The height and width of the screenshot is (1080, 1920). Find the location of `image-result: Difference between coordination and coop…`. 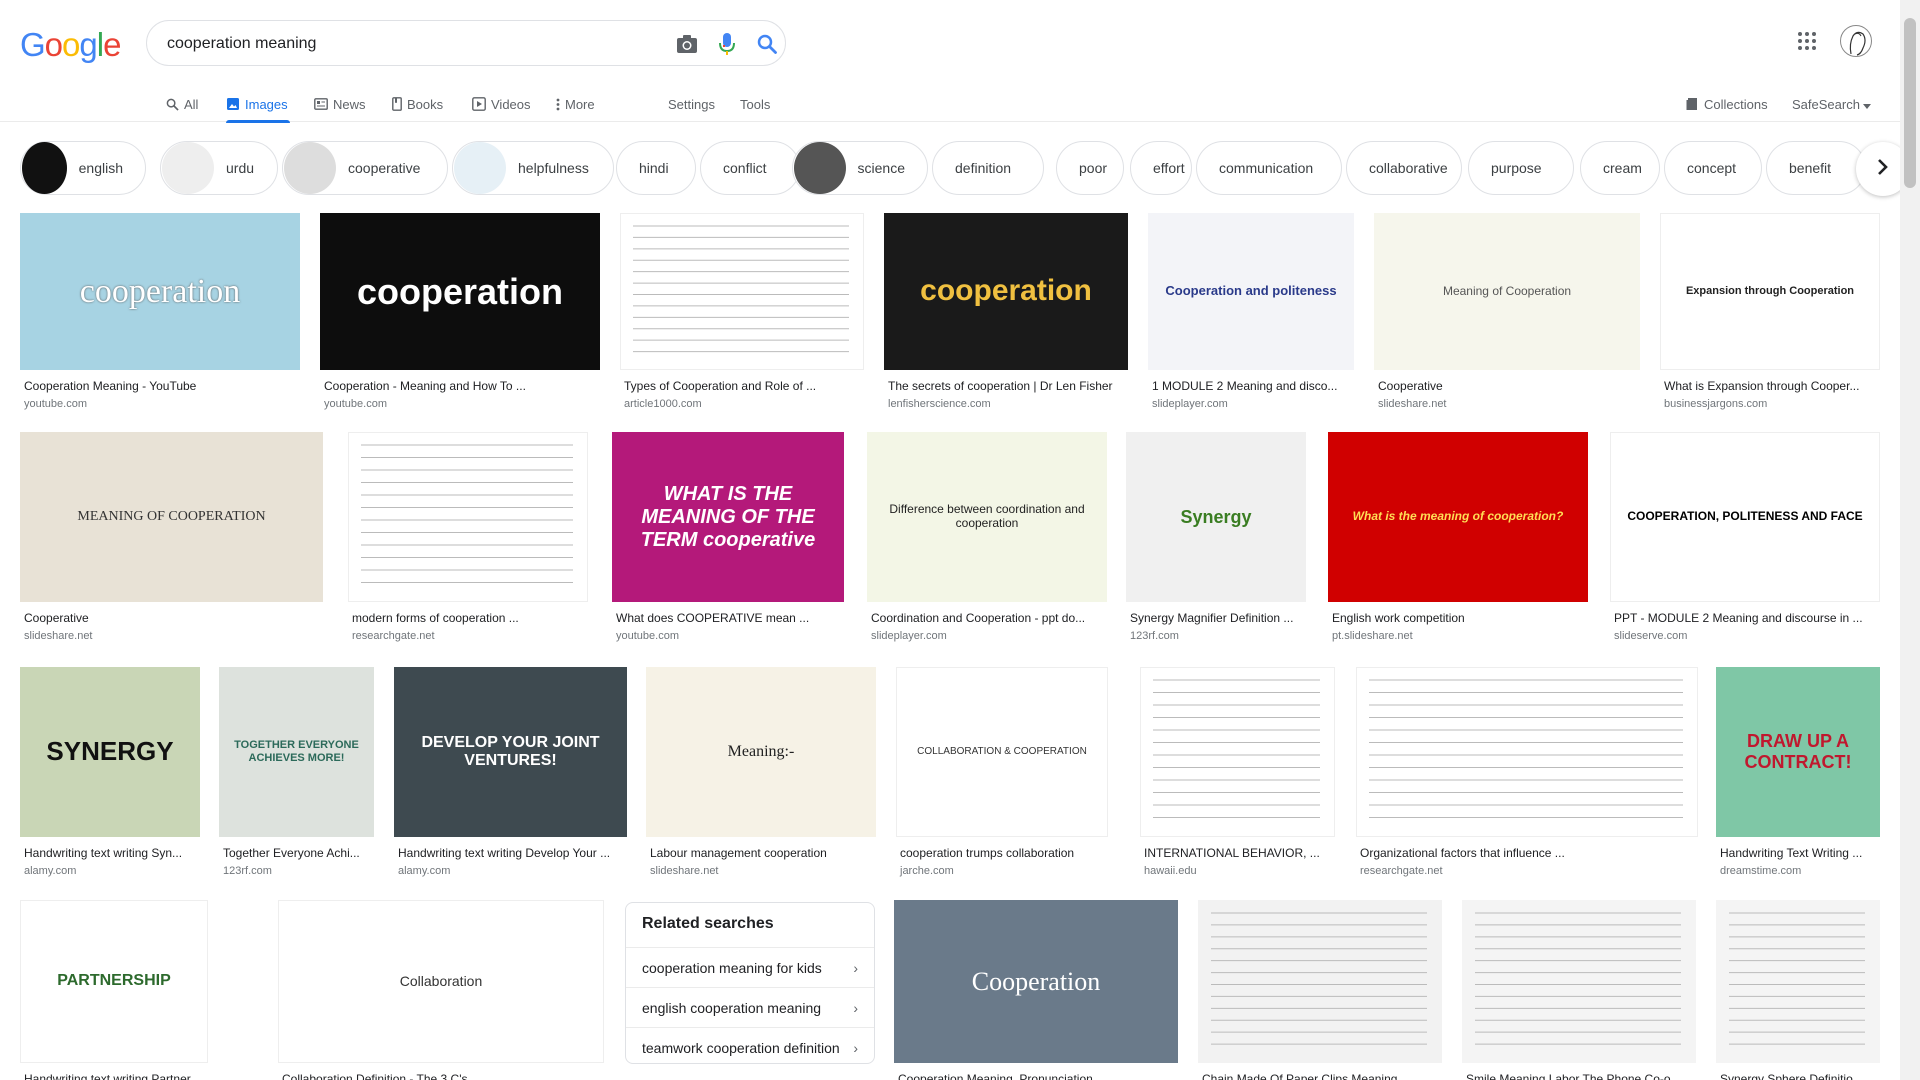

image-result: Difference between coordination and coop… is located at coordinates (987, 543).